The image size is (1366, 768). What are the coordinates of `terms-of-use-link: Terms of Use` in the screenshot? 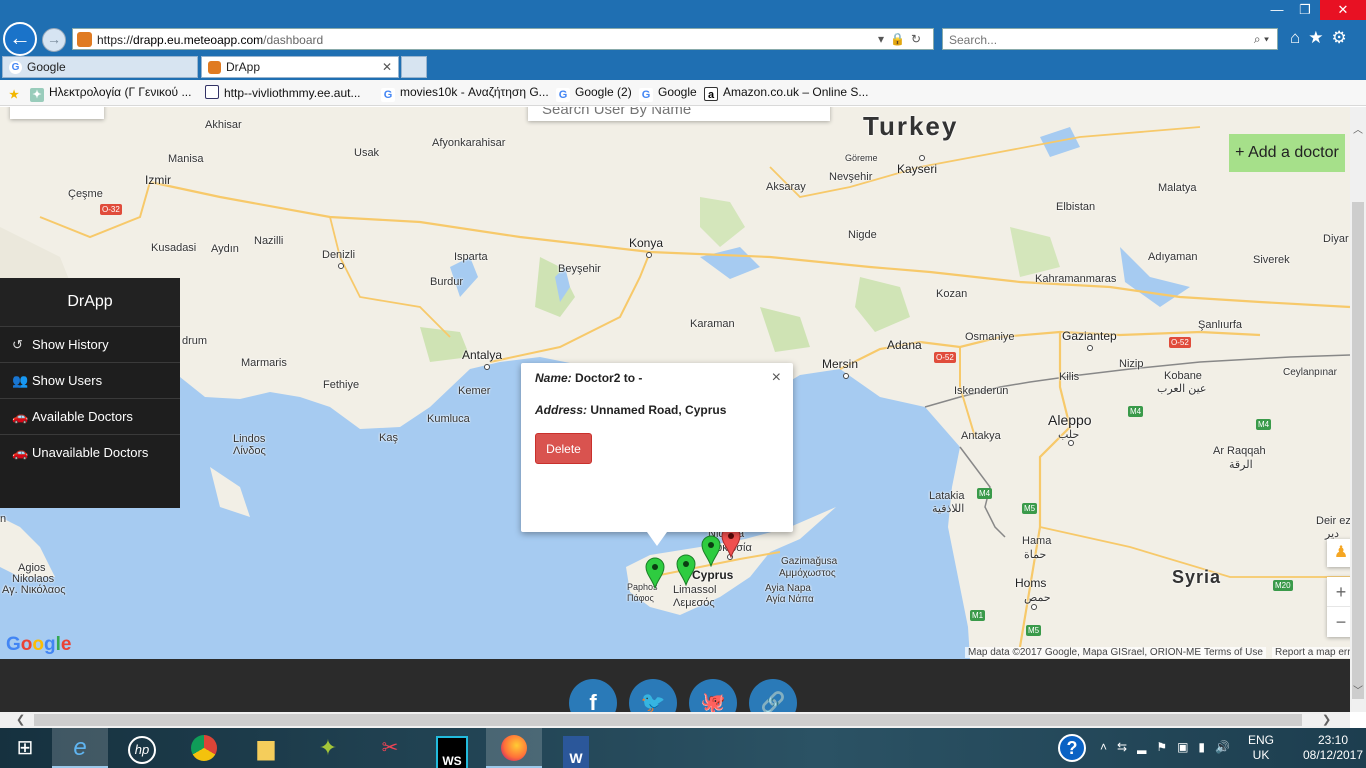 It's located at (1233, 652).